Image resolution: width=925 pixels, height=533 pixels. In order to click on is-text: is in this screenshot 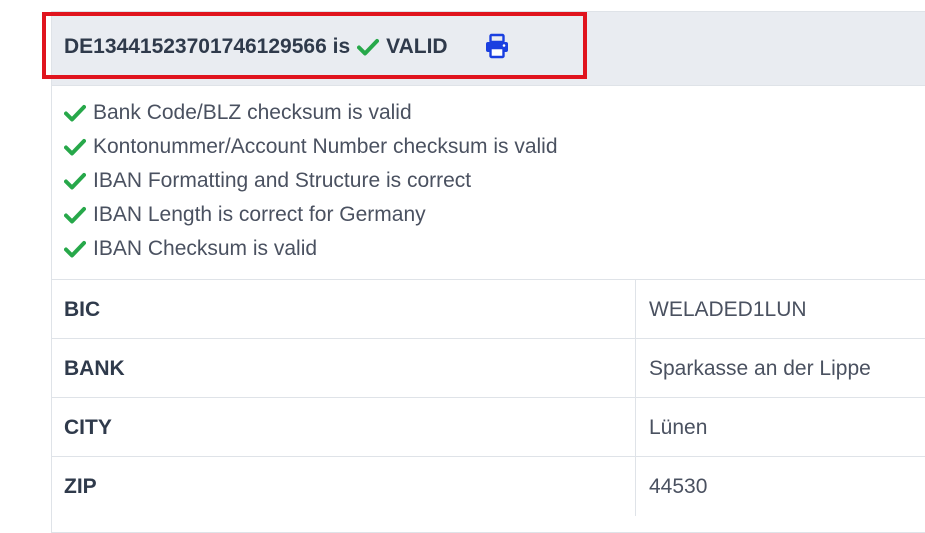, I will do `click(341, 46)`.